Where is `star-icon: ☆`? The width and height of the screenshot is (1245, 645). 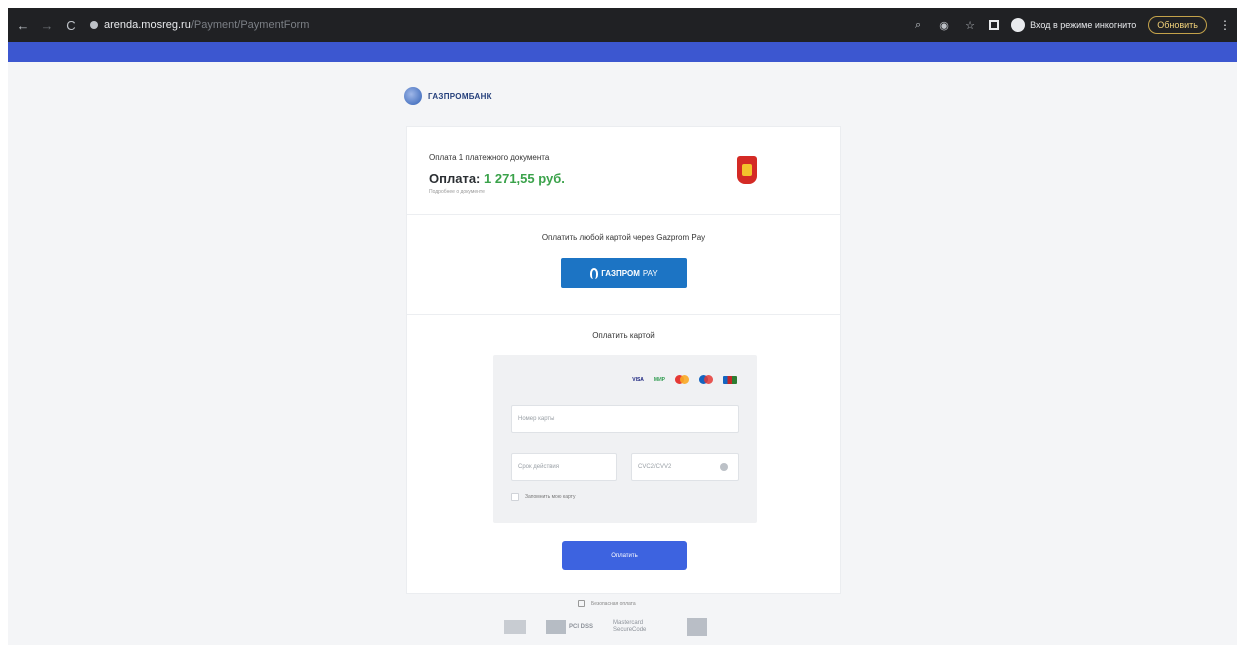
star-icon: ☆ is located at coordinates (970, 25).